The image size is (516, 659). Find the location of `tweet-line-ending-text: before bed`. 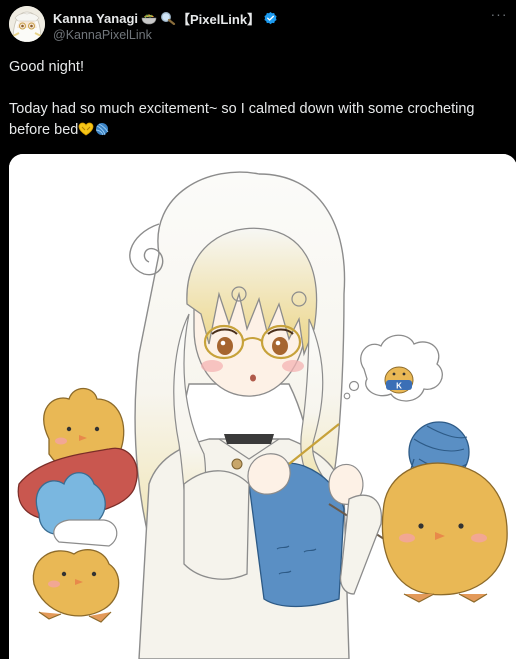

tweet-line-ending-text: before bed is located at coordinates (44, 130).